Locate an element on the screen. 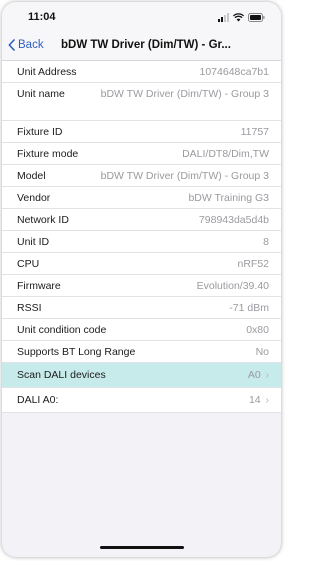 The width and height of the screenshot is (320, 561). row-right: 14 › is located at coordinates (259, 400).